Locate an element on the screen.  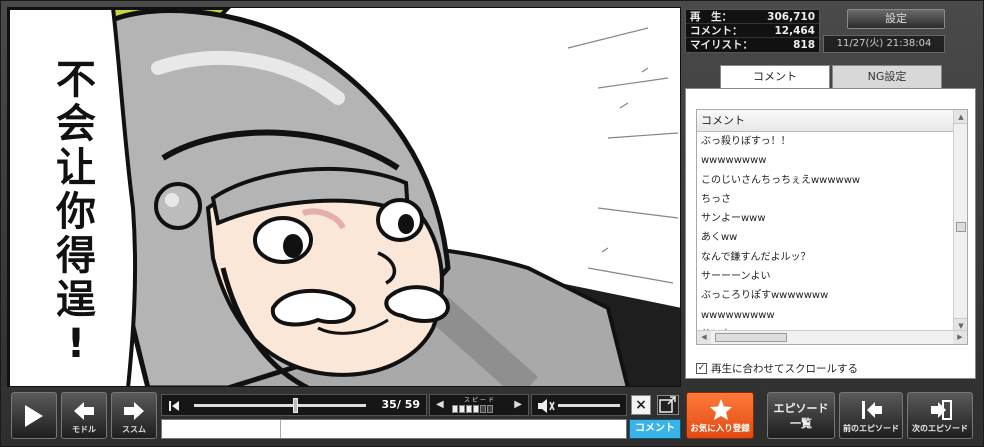
back-label: モドル is located at coordinates (84, 429).